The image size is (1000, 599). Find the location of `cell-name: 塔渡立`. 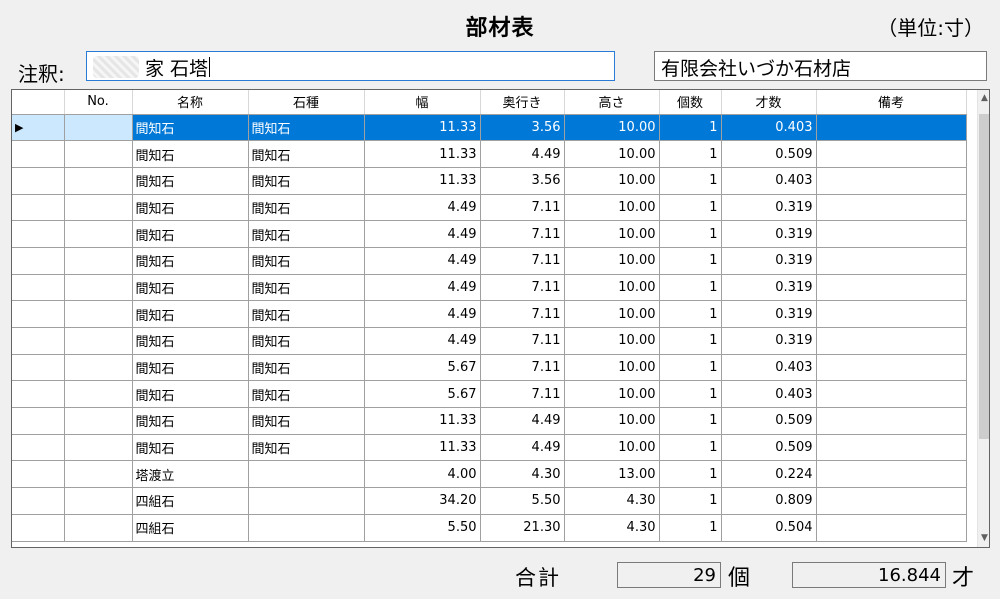

cell-name: 塔渡立 is located at coordinates (190, 474).